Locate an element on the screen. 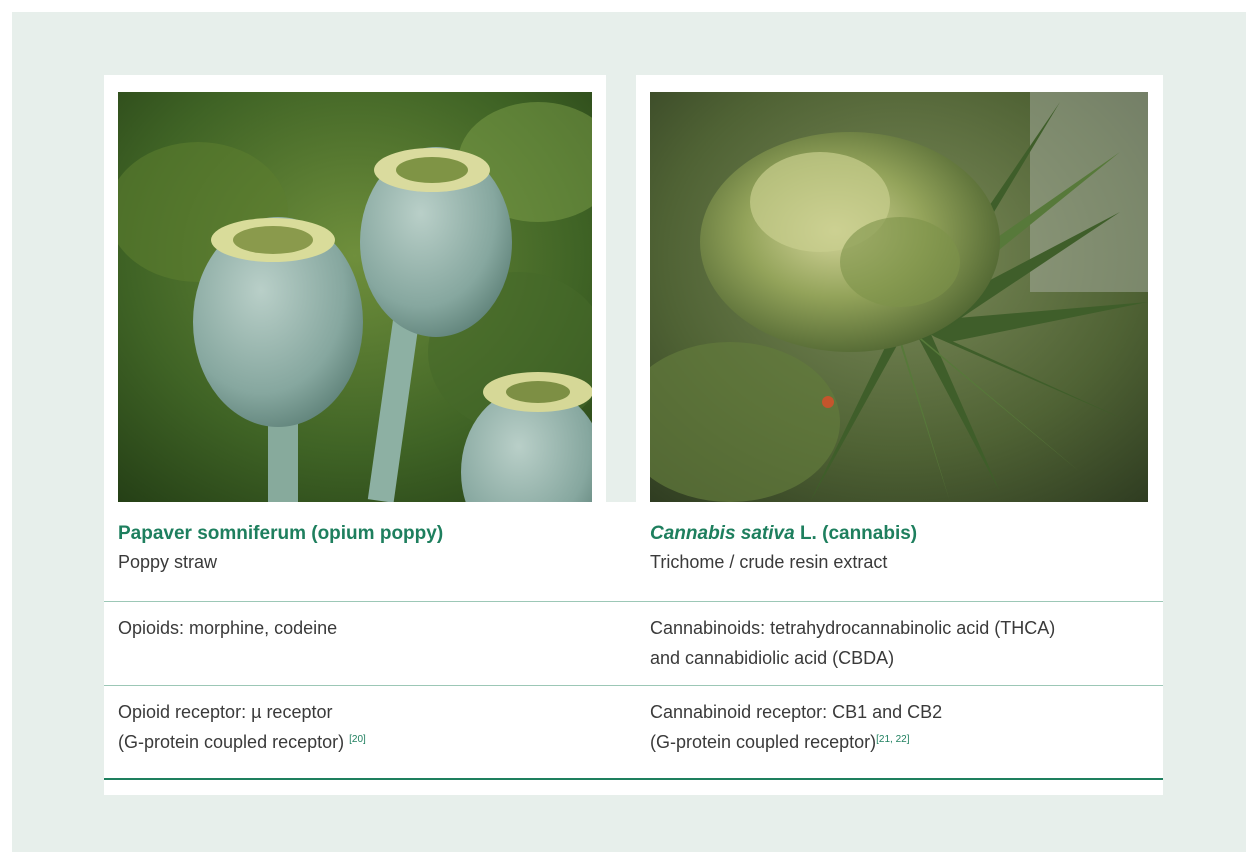  cannabis-receptor-type: (G-protein coupled receptor) is located at coordinates (763, 742).